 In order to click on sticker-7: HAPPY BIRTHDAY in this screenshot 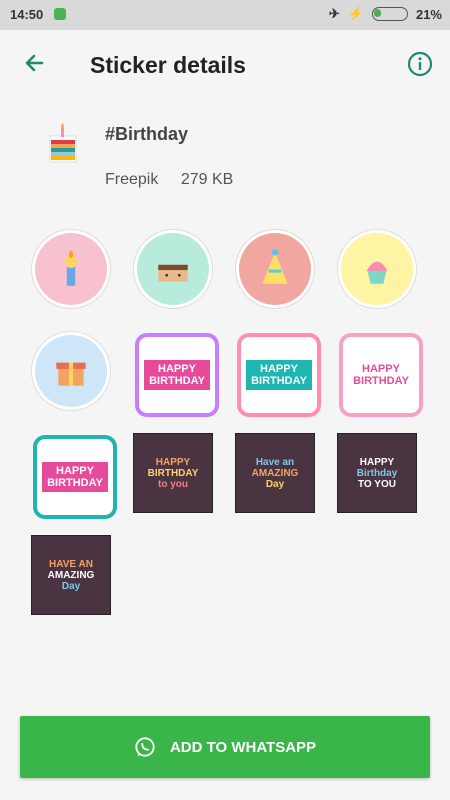, I will do `click(277, 373)`.